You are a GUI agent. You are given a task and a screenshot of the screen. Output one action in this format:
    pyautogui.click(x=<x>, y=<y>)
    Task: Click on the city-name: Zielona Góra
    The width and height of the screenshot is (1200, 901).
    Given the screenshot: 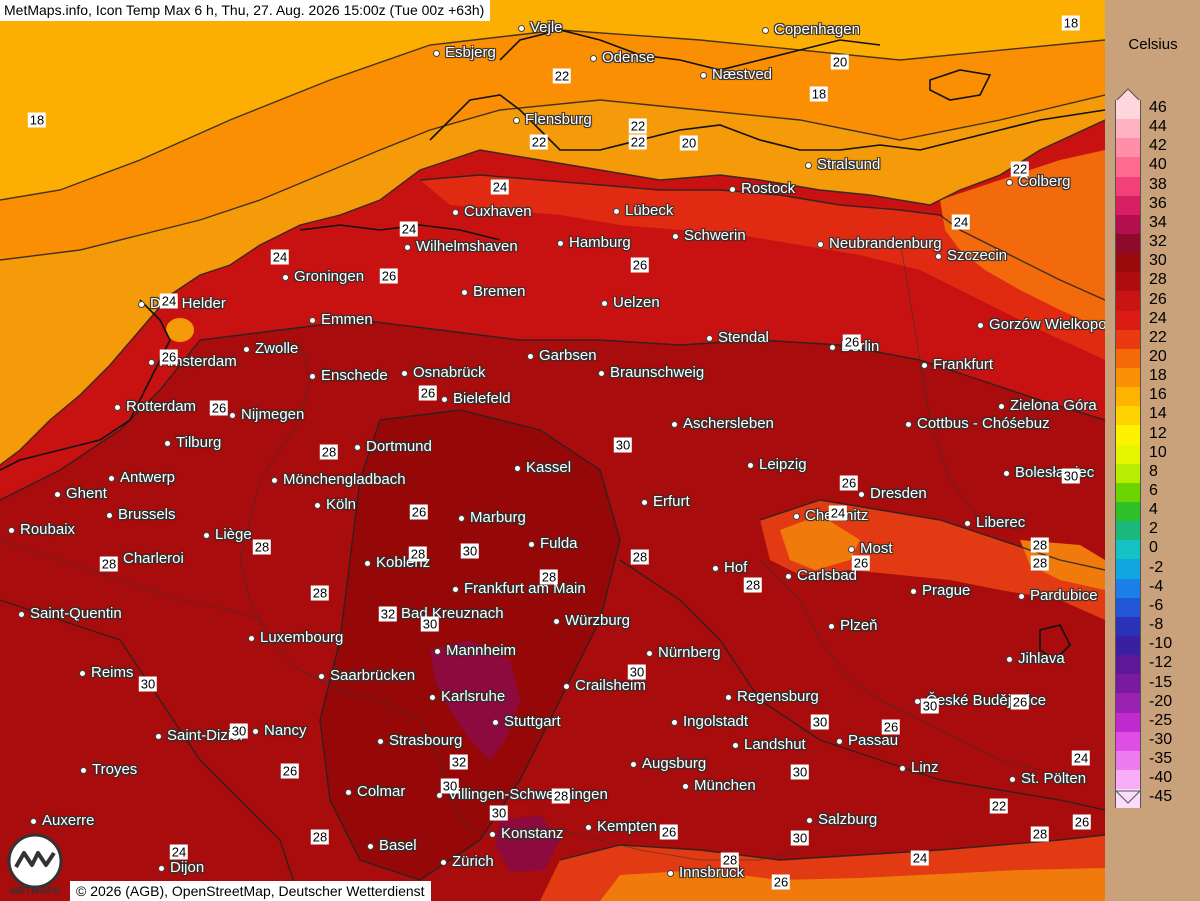 What is the action you would take?
    pyautogui.click(x=1053, y=405)
    